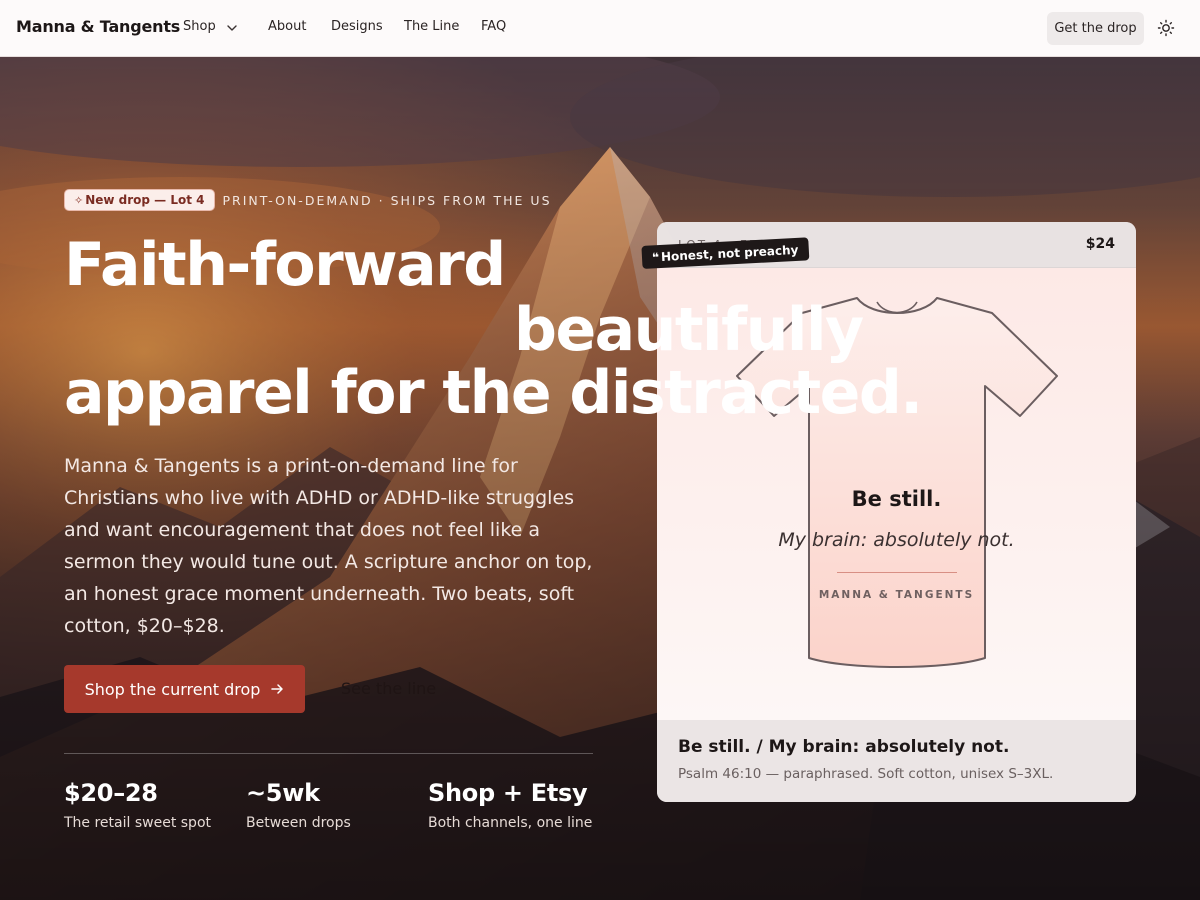  I want to click on shirt-print-line-1: Be still., so click(896, 499).